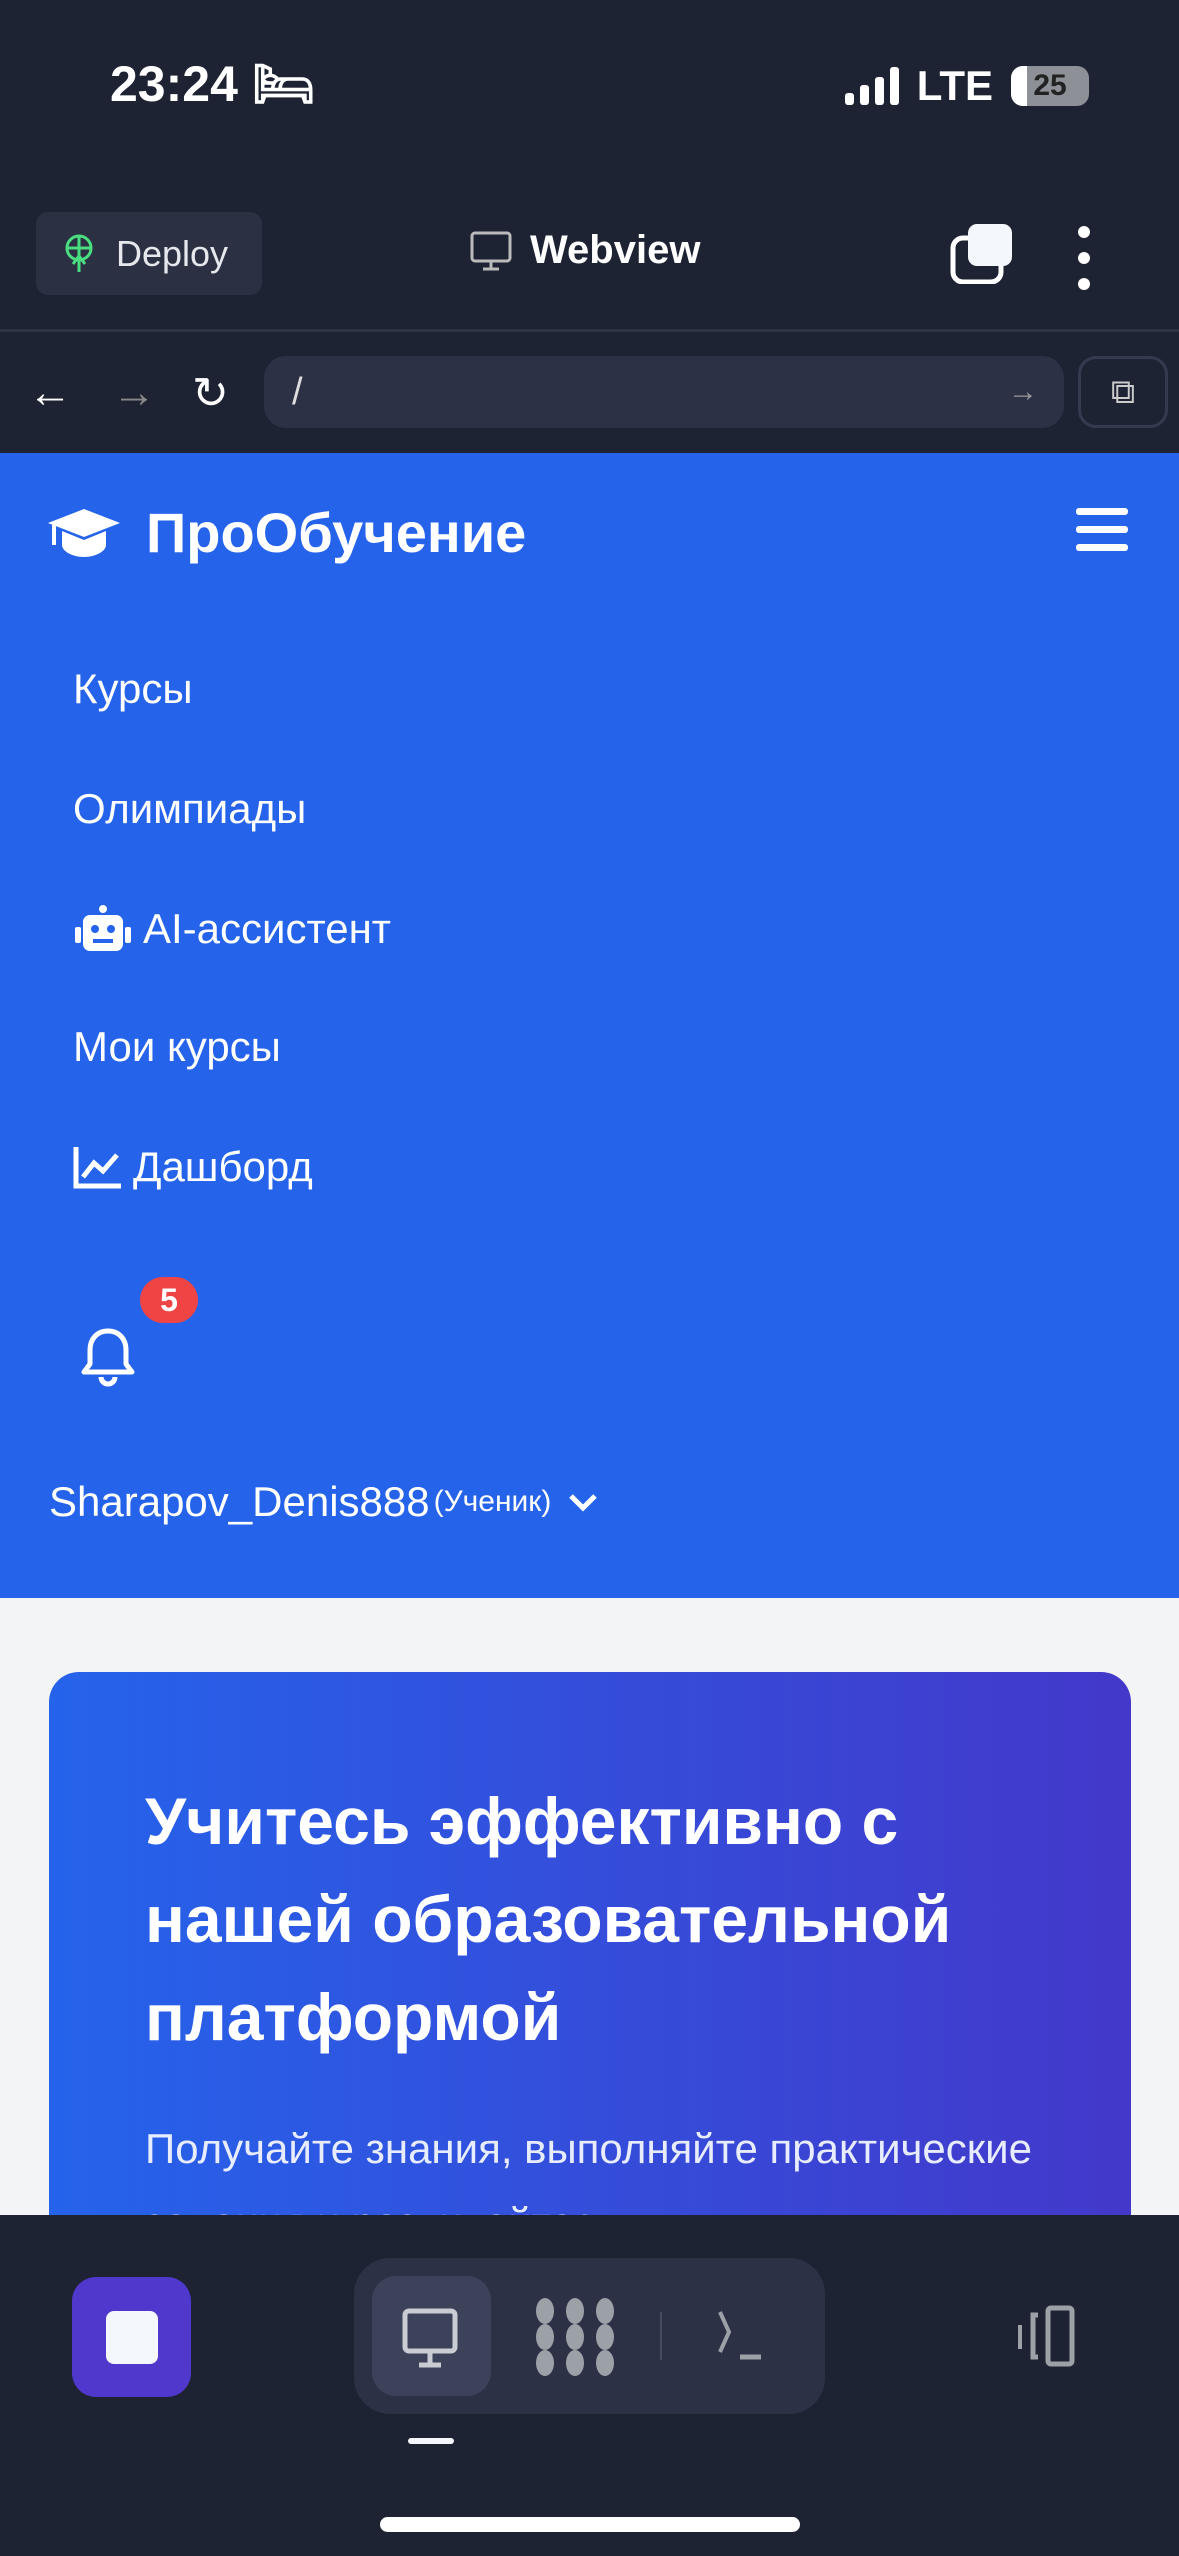 The height and width of the screenshot is (2556, 1179). What do you see at coordinates (232, 929) in the screenshot?
I see `nav-ai-assistant: AI-ассистент` at bounding box center [232, 929].